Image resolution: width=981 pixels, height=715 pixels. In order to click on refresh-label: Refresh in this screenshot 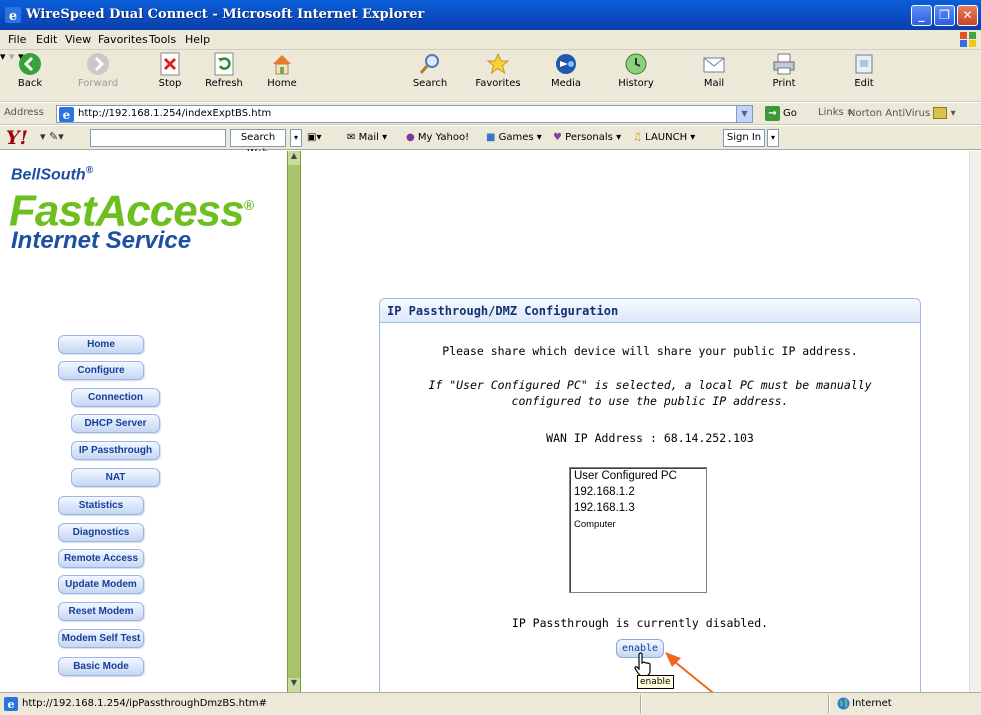, I will do `click(224, 83)`.